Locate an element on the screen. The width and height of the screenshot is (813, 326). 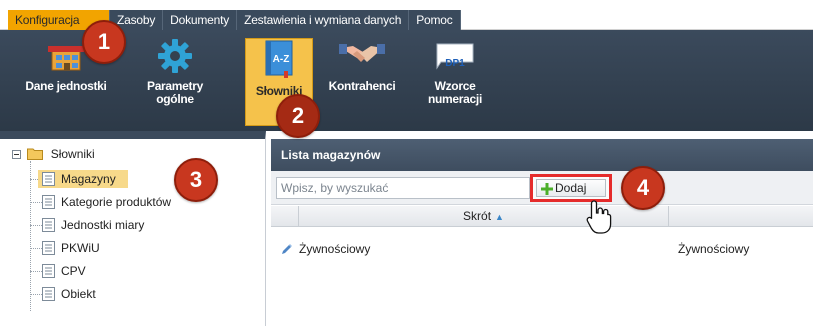
tree-item-kategorie-produktow: Kategorie produktów is located at coordinates (106, 202).